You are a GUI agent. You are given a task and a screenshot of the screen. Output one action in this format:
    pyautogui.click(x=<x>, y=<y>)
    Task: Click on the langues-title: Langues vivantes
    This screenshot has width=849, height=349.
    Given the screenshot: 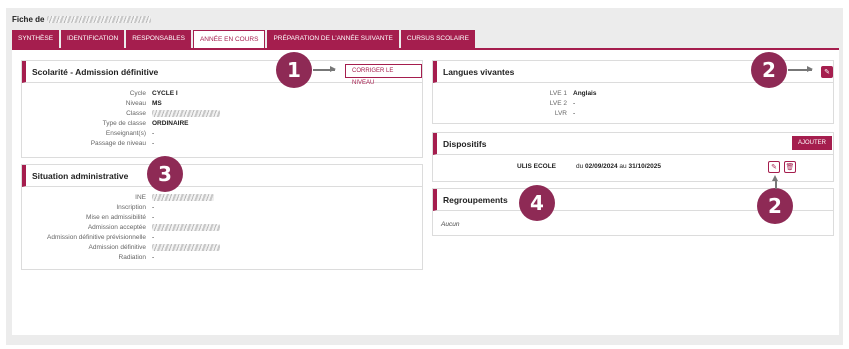 What is the action you would take?
    pyautogui.click(x=479, y=72)
    